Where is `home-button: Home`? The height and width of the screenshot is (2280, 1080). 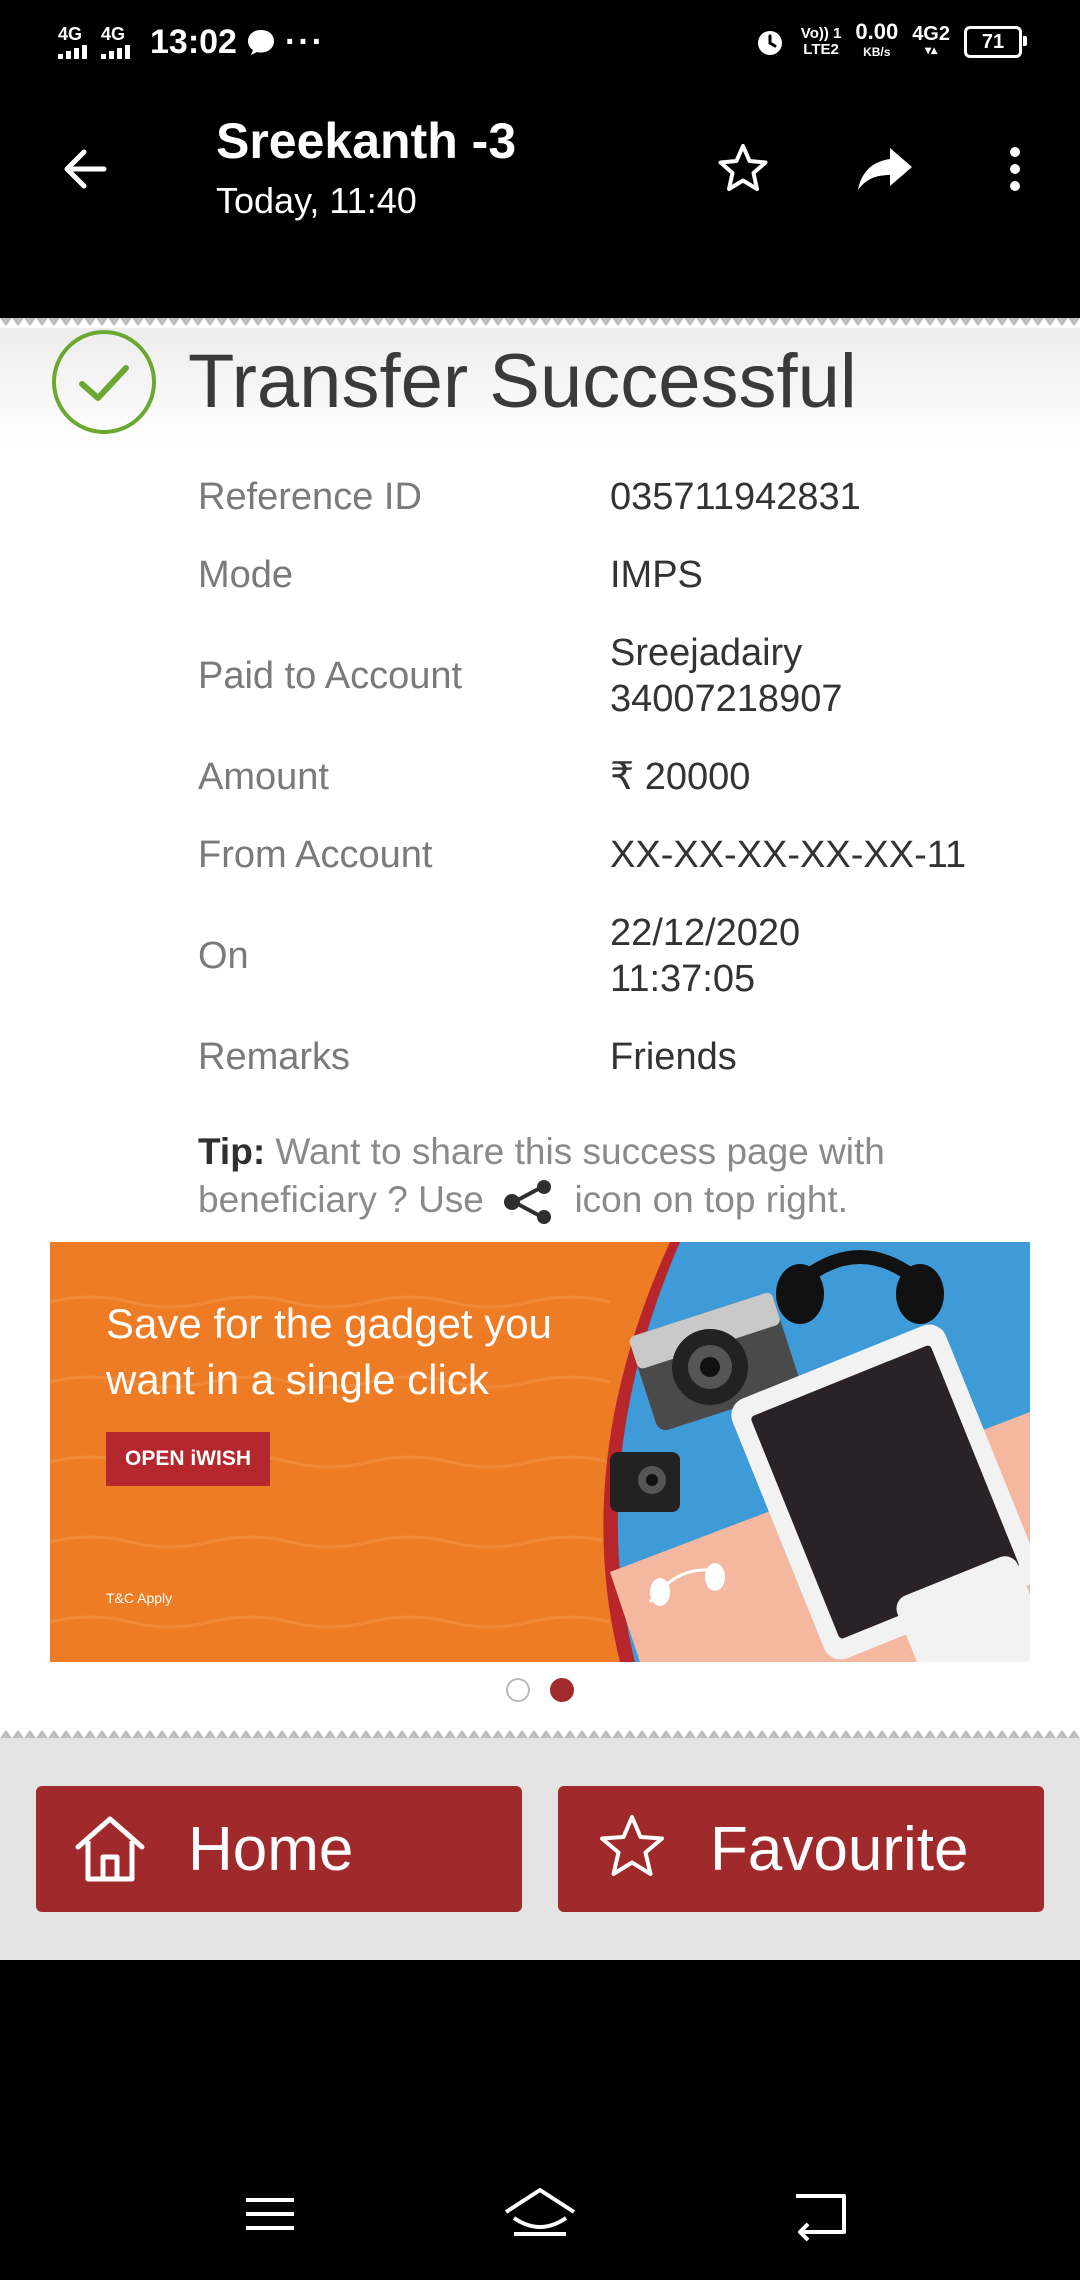
home-button: Home is located at coordinates (279, 1849).